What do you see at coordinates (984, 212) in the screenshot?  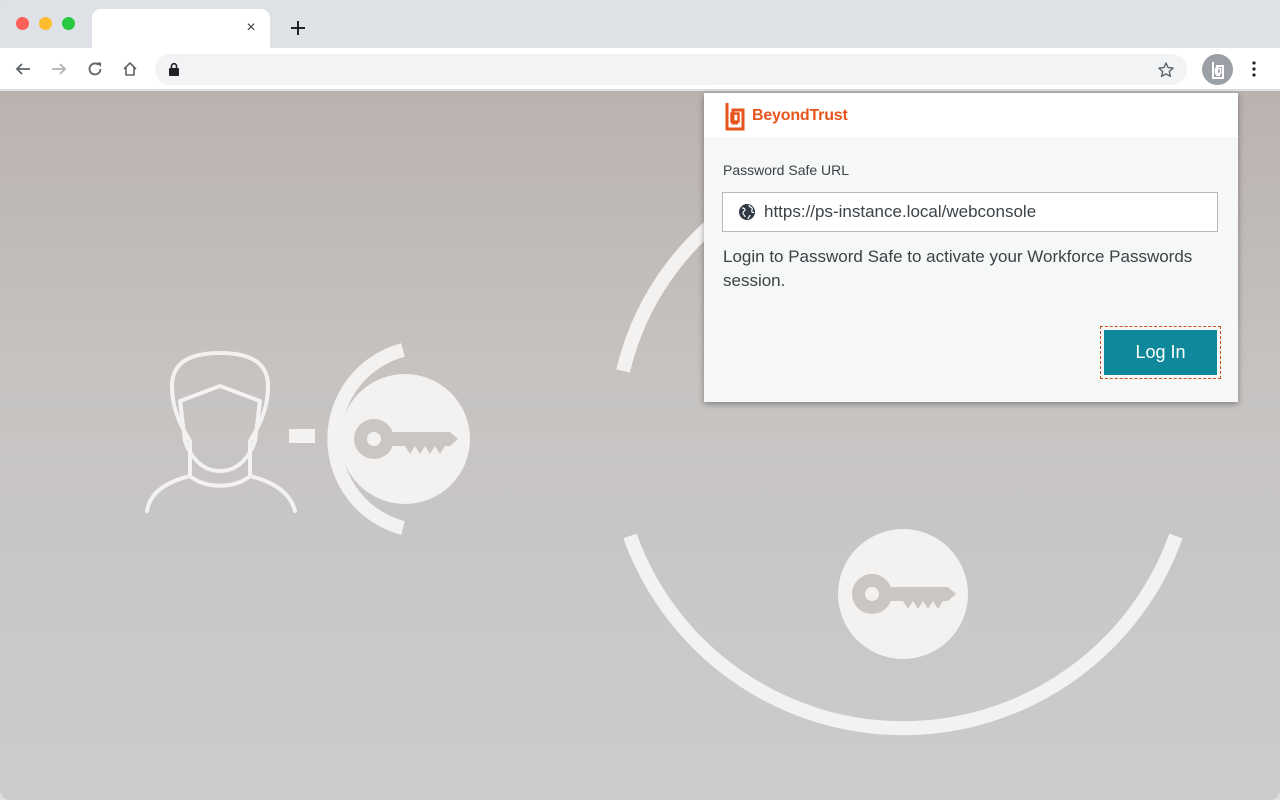 I see `url-input` at bounding box center [984, 212].